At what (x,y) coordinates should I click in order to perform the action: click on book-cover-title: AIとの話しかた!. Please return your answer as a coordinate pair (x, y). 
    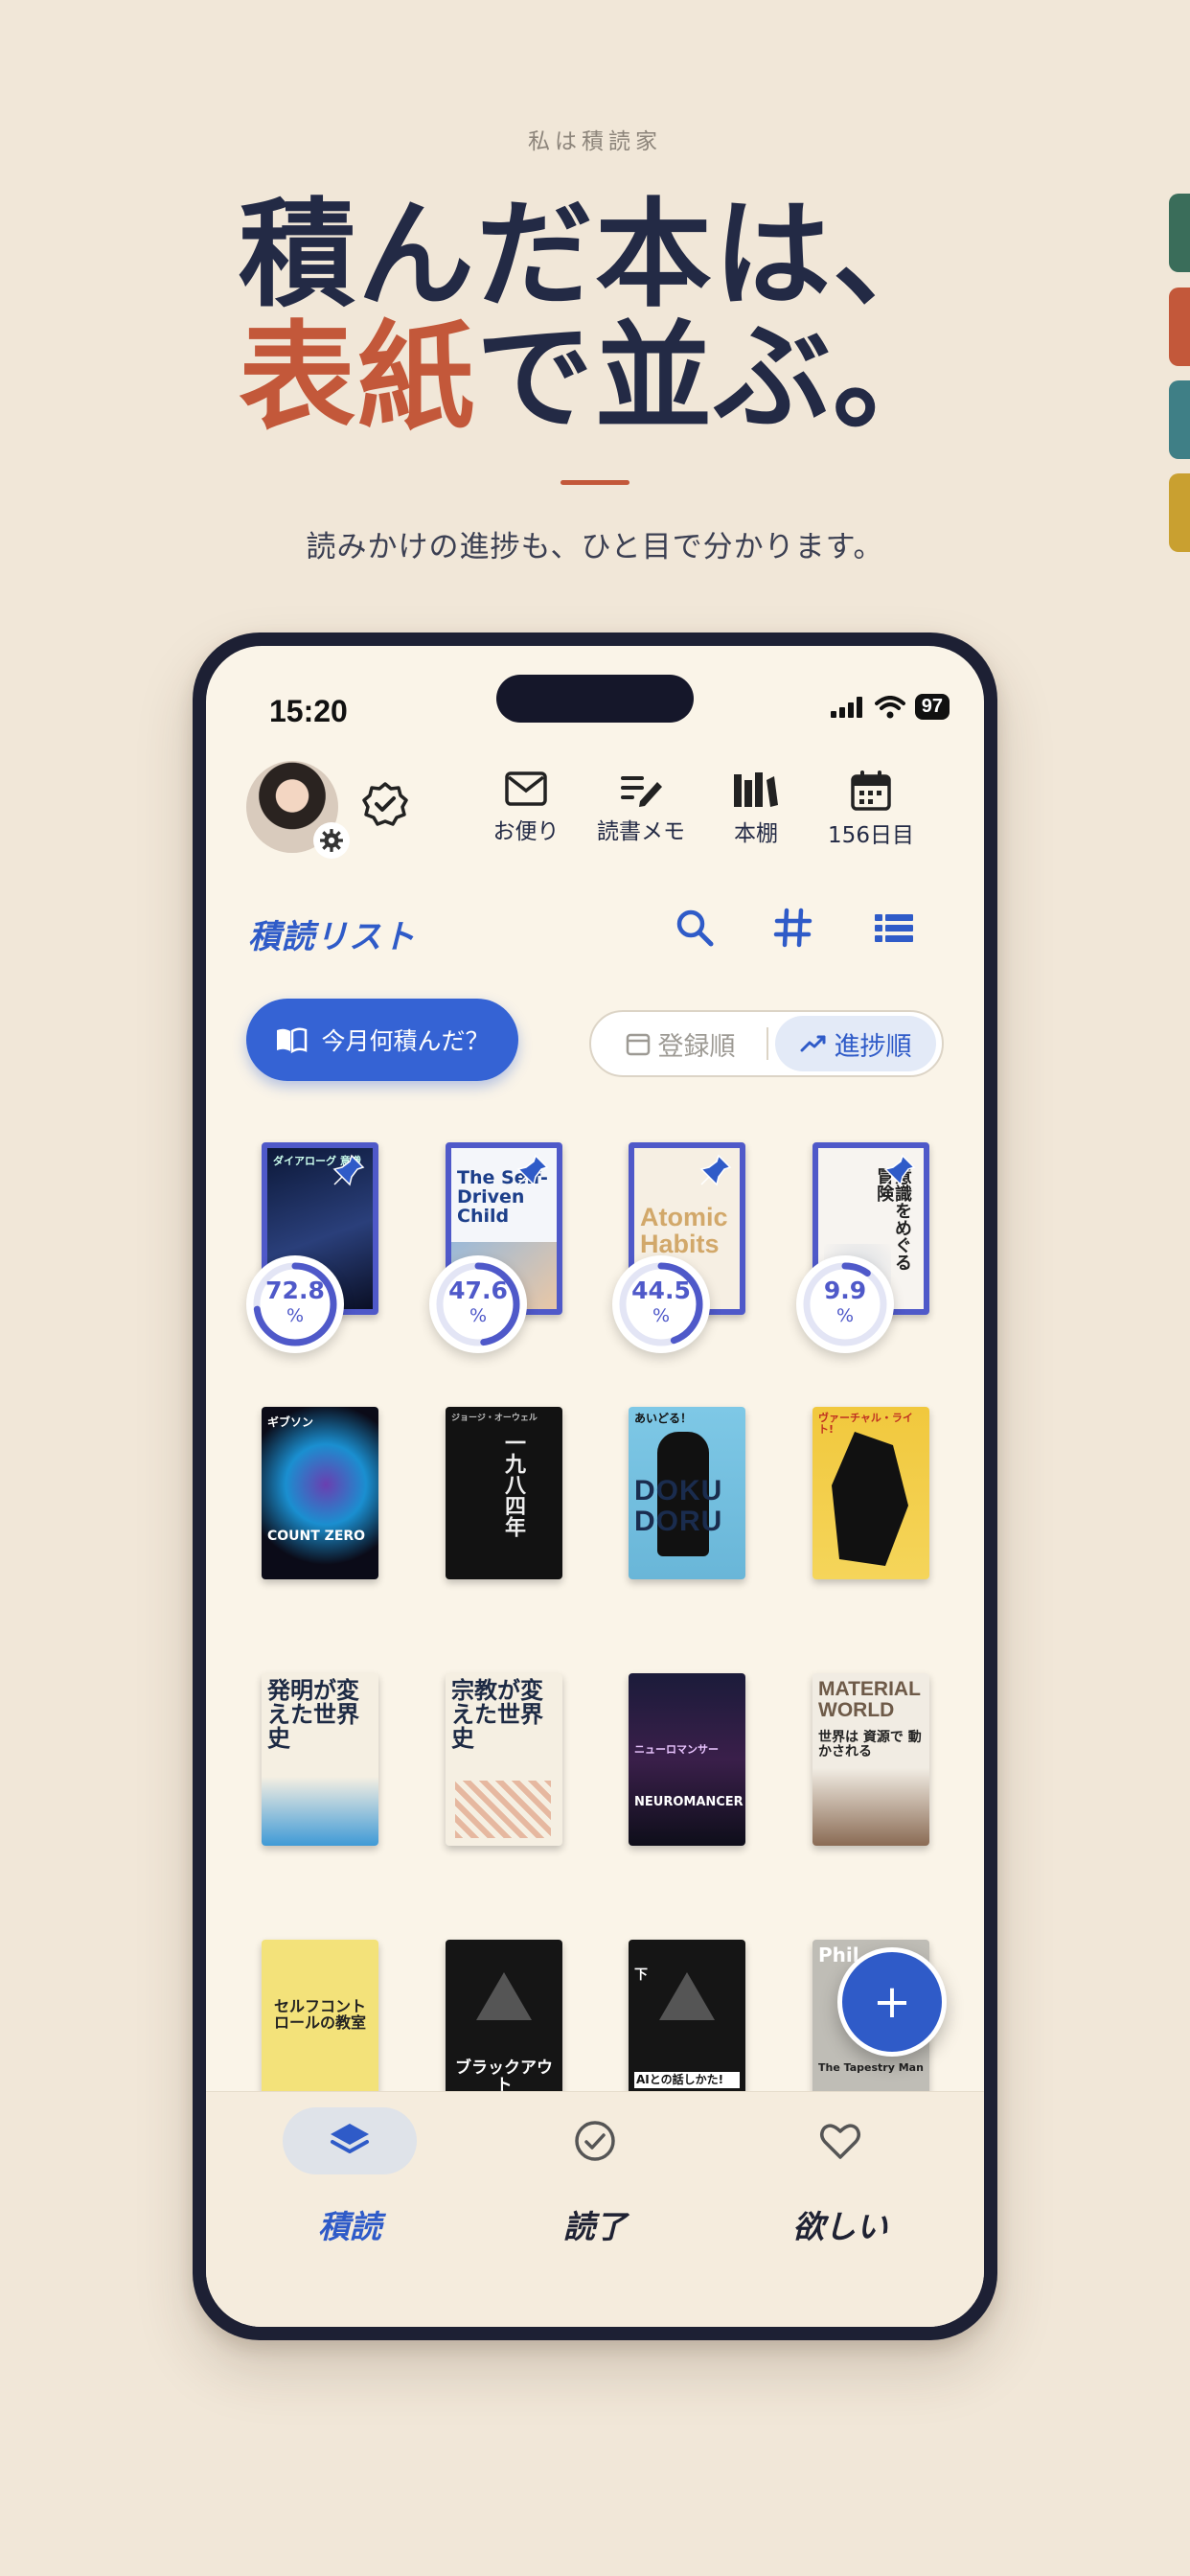
    Looking at the image, I should click on (687, 2080).